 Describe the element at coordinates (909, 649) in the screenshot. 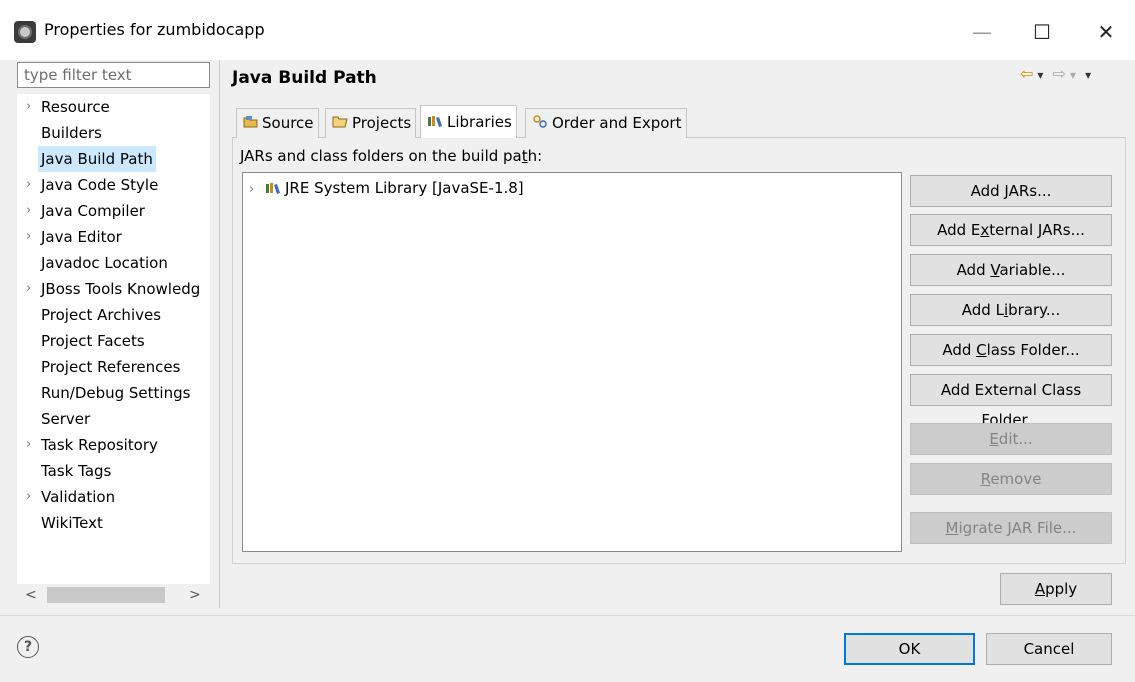

I see `ok-button: OK` at that location.